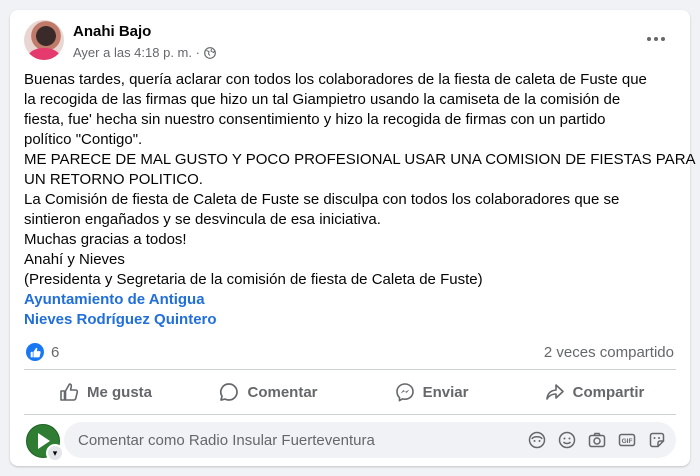  What do you see at coordinates (554, 392) in the screenshot?
I see `share-arrow-icon` at bounding box center [554, 392].